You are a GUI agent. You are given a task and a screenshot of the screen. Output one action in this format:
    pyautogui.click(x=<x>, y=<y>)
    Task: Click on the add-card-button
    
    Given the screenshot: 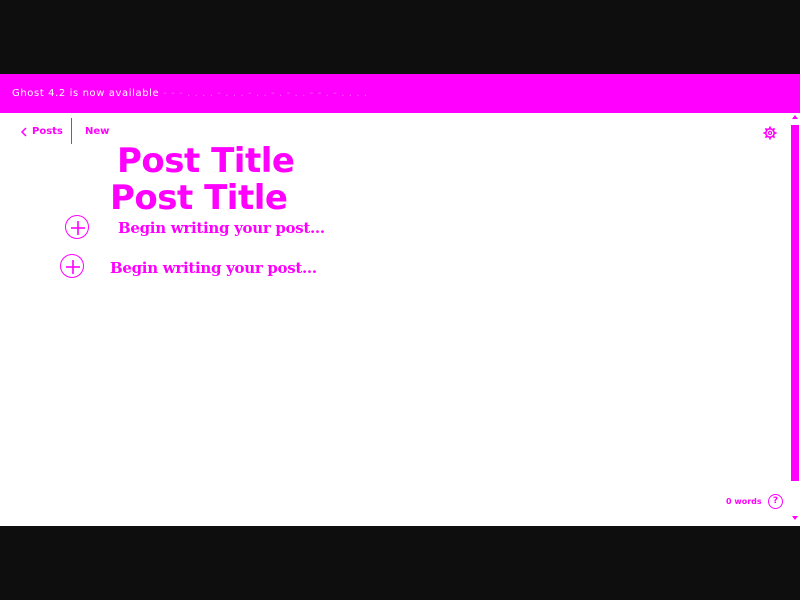 What is the action you would take?
    pyautogui.click(x=72, y=266)
    